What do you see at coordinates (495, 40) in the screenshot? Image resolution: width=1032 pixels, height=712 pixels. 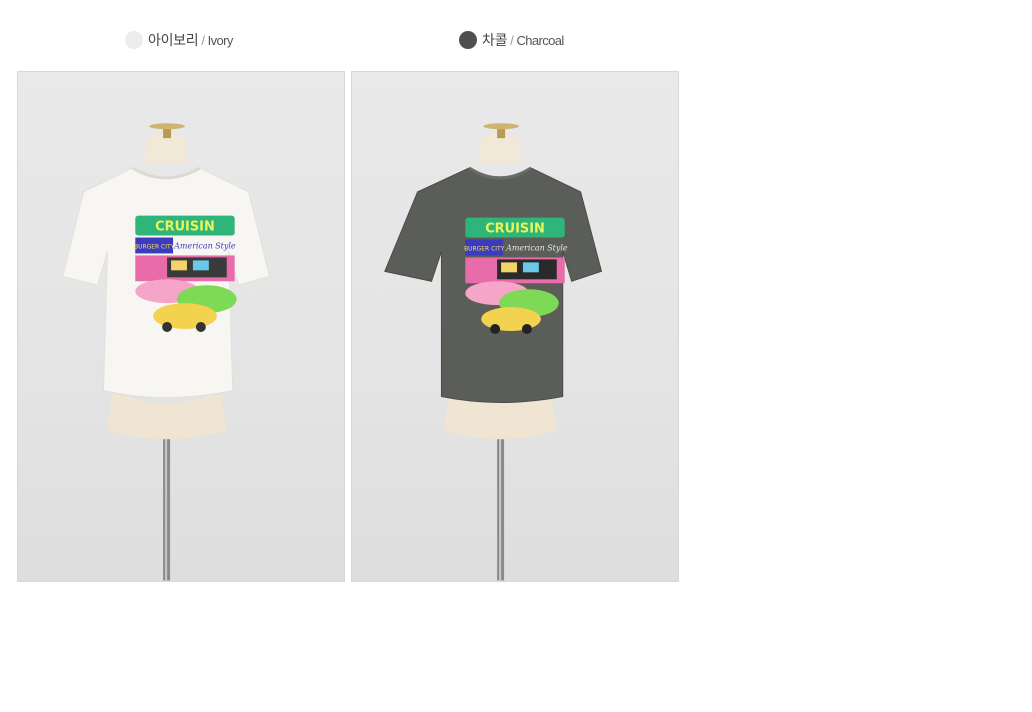 I see `color-name-ko: 차콜` at bounding box center [495, 40].